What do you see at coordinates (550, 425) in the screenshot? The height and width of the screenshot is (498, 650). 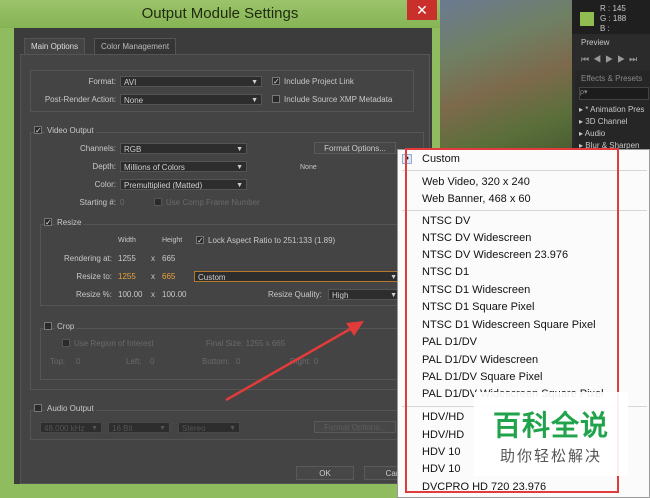 I see `watermark-title: 百科全说` at bounding box center [550, 425].